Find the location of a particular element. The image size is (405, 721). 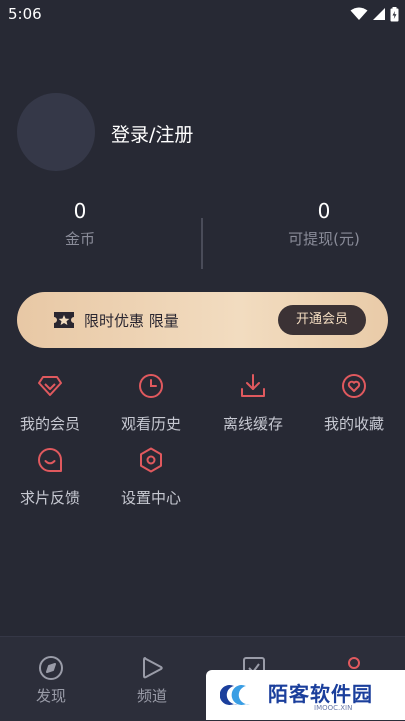

watermark: 陌客软件园 IMOOC.XIN is located at coordinates (305, 695).